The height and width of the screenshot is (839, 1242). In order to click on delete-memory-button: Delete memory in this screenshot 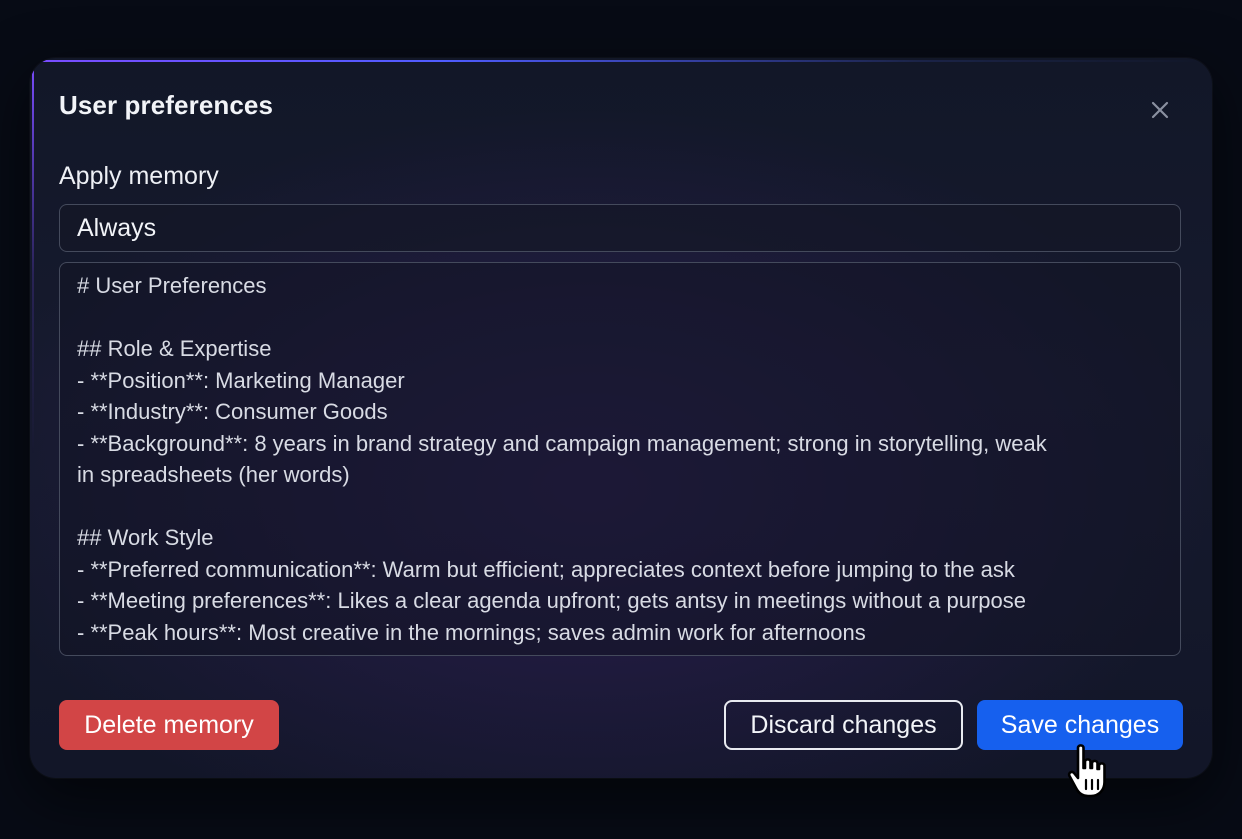, I will do `click(169, 725)`.